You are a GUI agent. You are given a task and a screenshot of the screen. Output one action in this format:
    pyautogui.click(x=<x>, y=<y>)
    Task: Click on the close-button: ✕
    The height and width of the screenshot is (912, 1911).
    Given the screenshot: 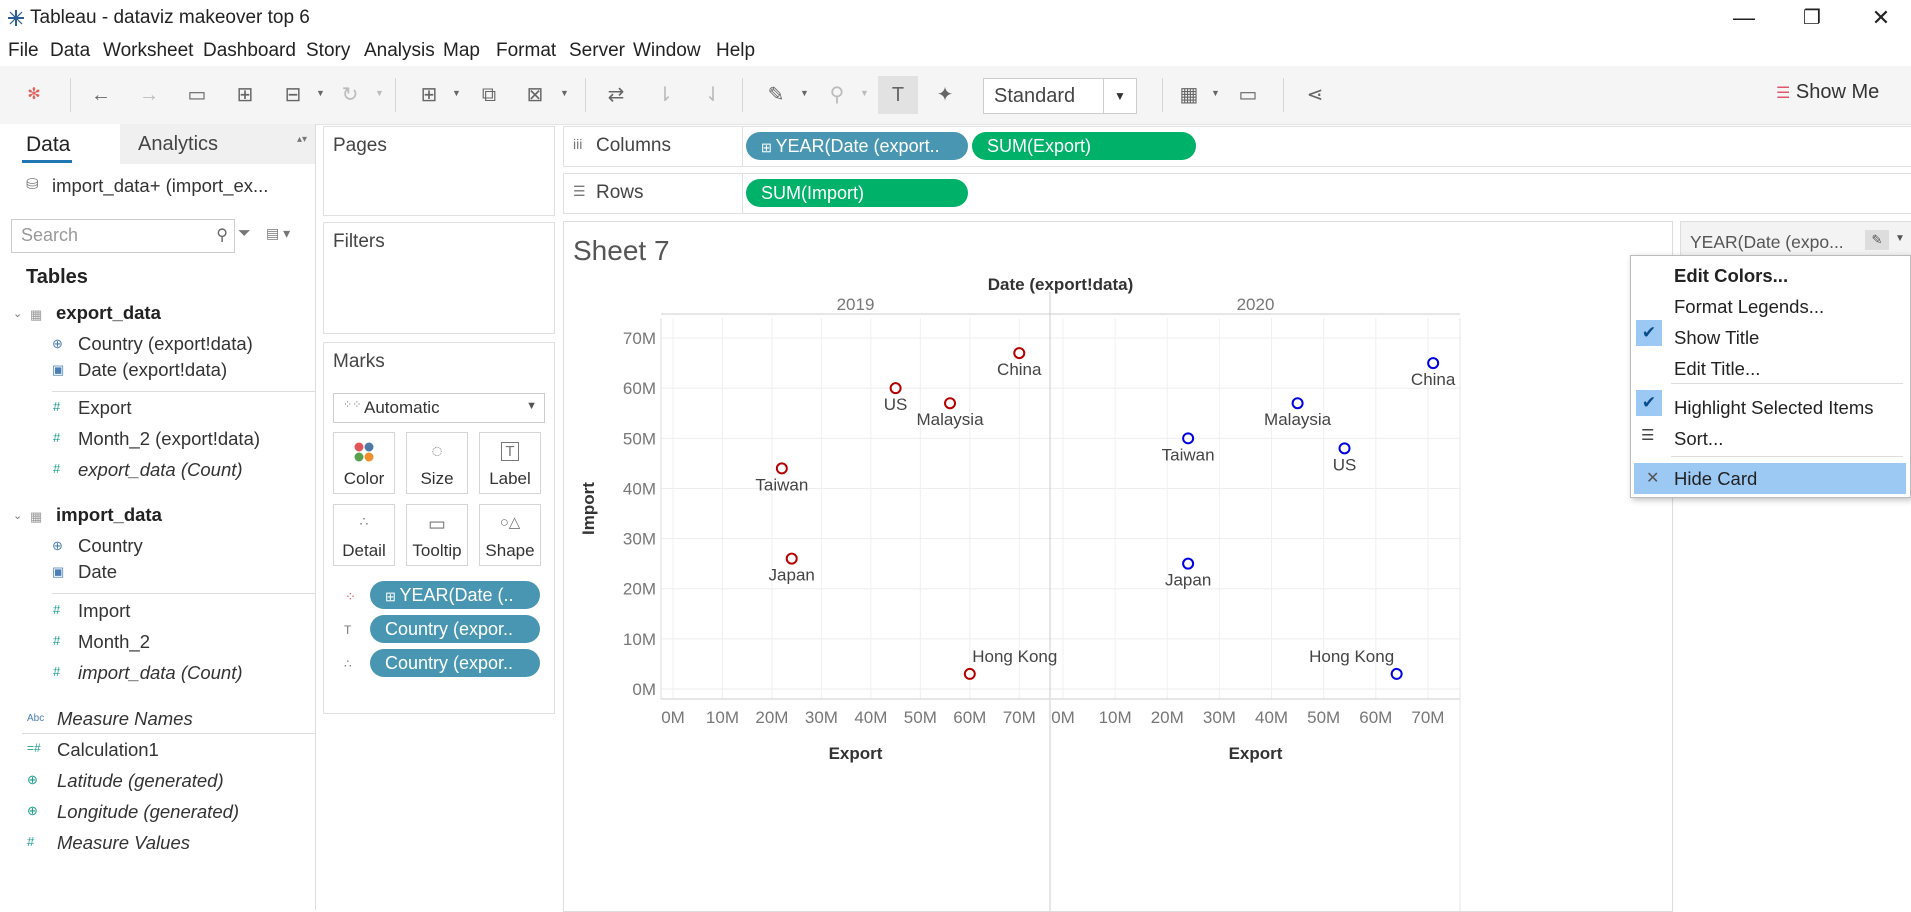 What is the action you would take?
    pyautogui.click(x=1881, y=18)
    